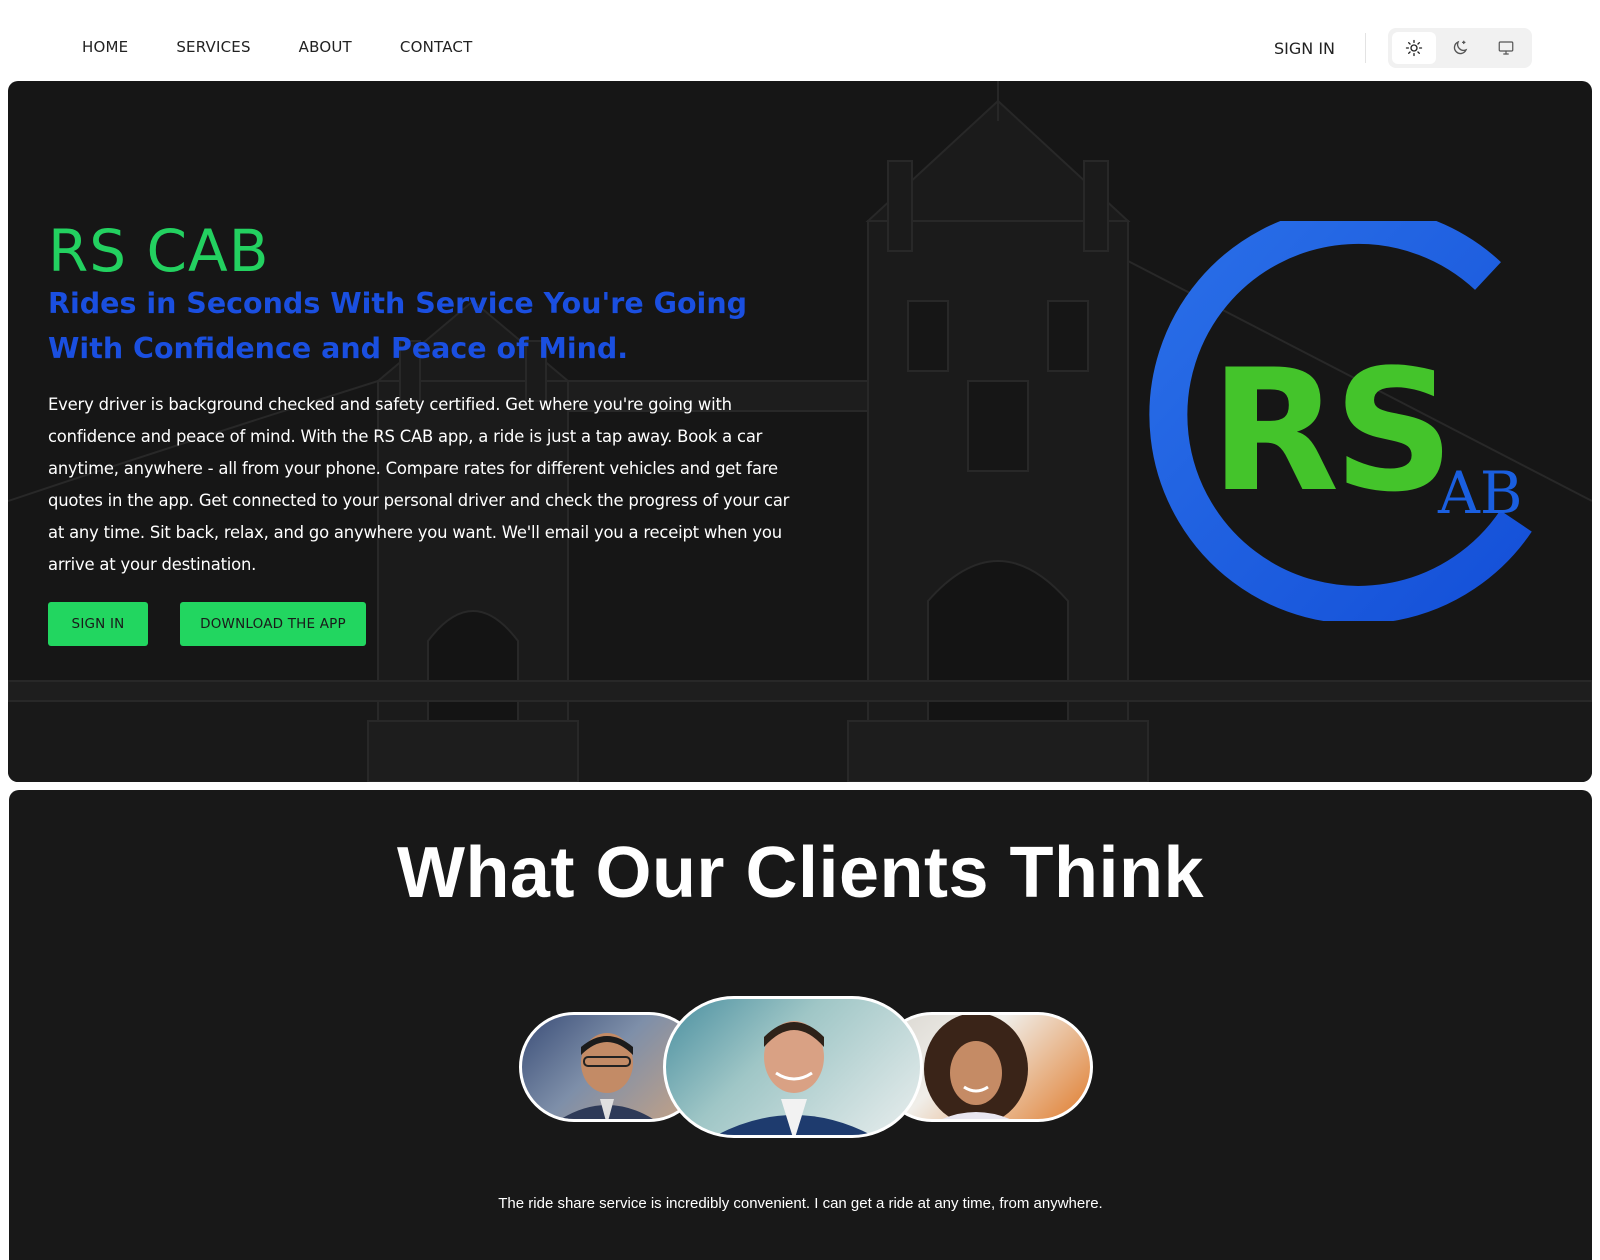 The image size is (1600, 1260). Describe the element at coordinates (273, 624) in the screenshot. I see `download-app-button: DOWNLOAD THE APP` at that location.